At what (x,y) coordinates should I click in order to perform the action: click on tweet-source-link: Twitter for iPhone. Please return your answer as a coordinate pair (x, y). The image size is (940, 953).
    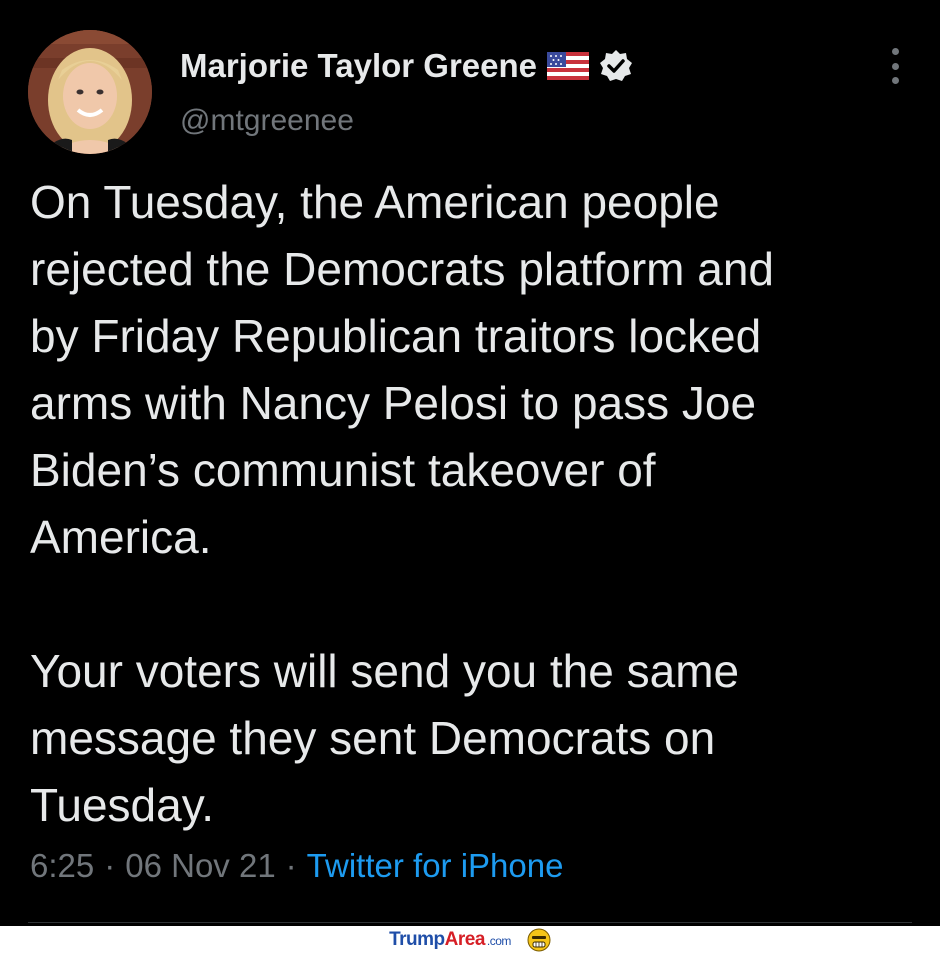
    Looking at the image, I should click on (435, 865).